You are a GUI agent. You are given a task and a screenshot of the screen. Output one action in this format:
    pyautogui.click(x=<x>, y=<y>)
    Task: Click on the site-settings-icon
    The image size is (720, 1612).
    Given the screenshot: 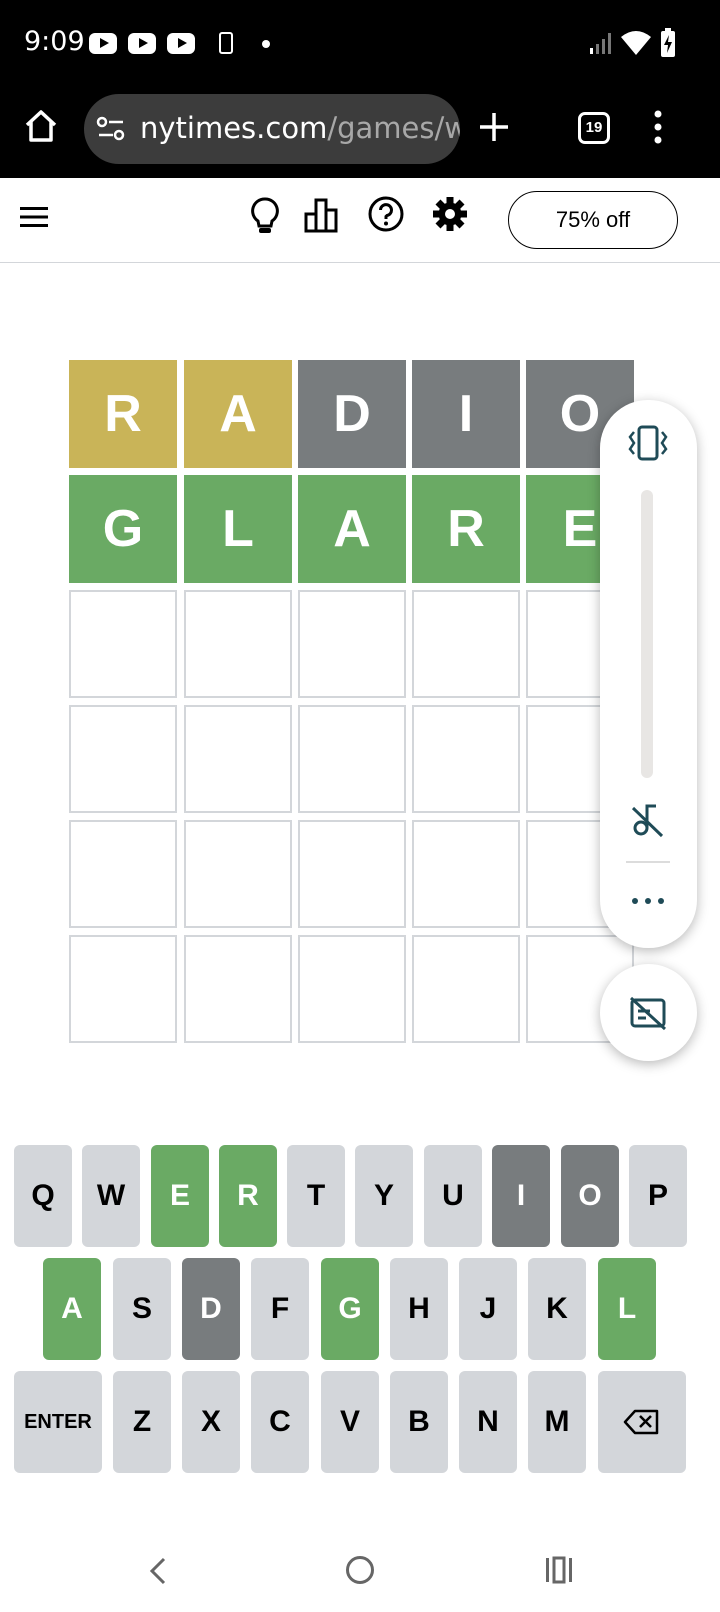 What is the action you would take?
    pyautogui.click(x=111, y=129)
    